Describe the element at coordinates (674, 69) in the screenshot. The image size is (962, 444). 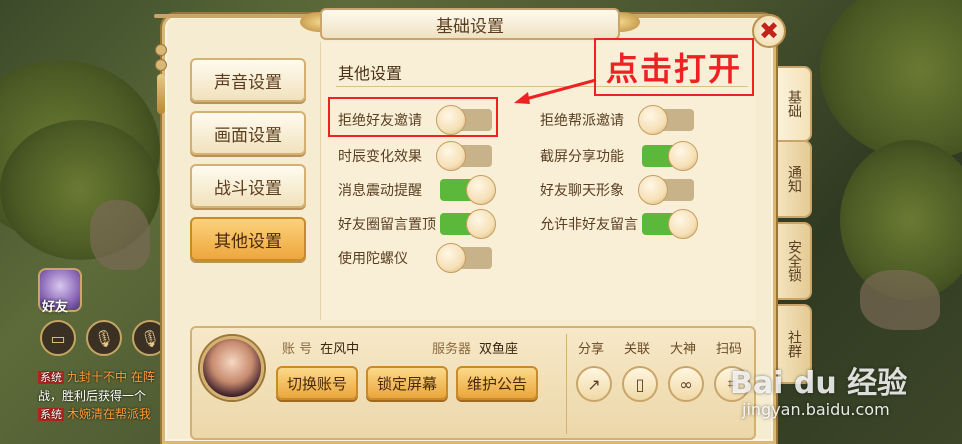
I see `annotation-label: 点击打开` at that location.